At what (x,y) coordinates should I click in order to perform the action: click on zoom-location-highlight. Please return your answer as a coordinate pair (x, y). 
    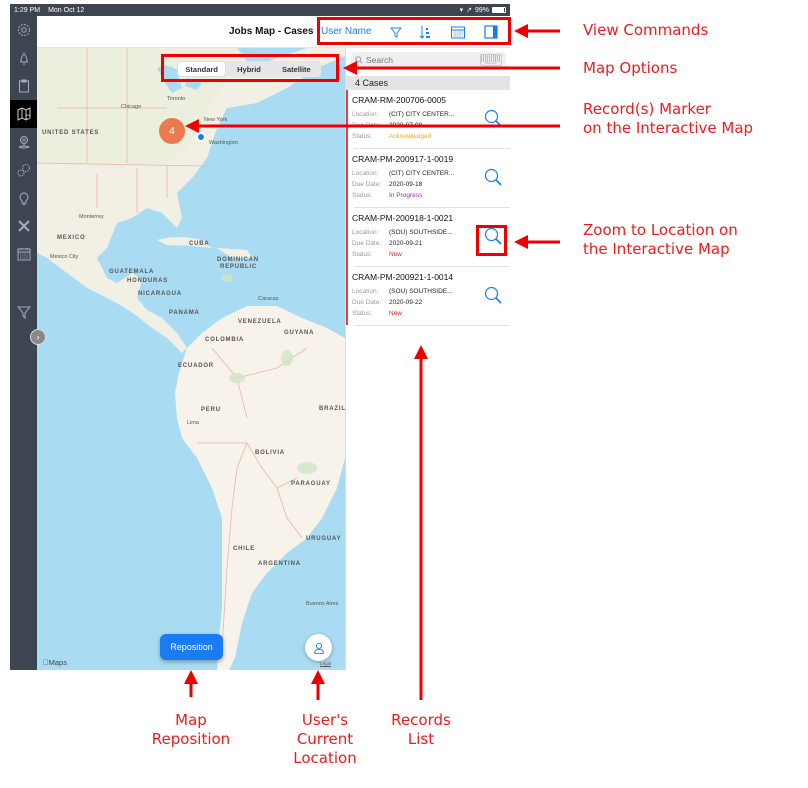
    Looking at the image, I should click on (491, 240).